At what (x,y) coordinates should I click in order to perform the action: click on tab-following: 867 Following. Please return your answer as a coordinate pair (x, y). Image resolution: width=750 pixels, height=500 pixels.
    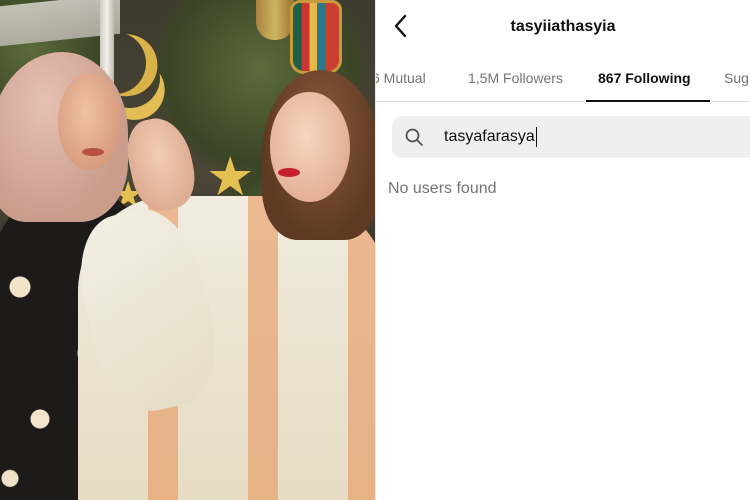
    Looking at the image, I should click on (644, 79).